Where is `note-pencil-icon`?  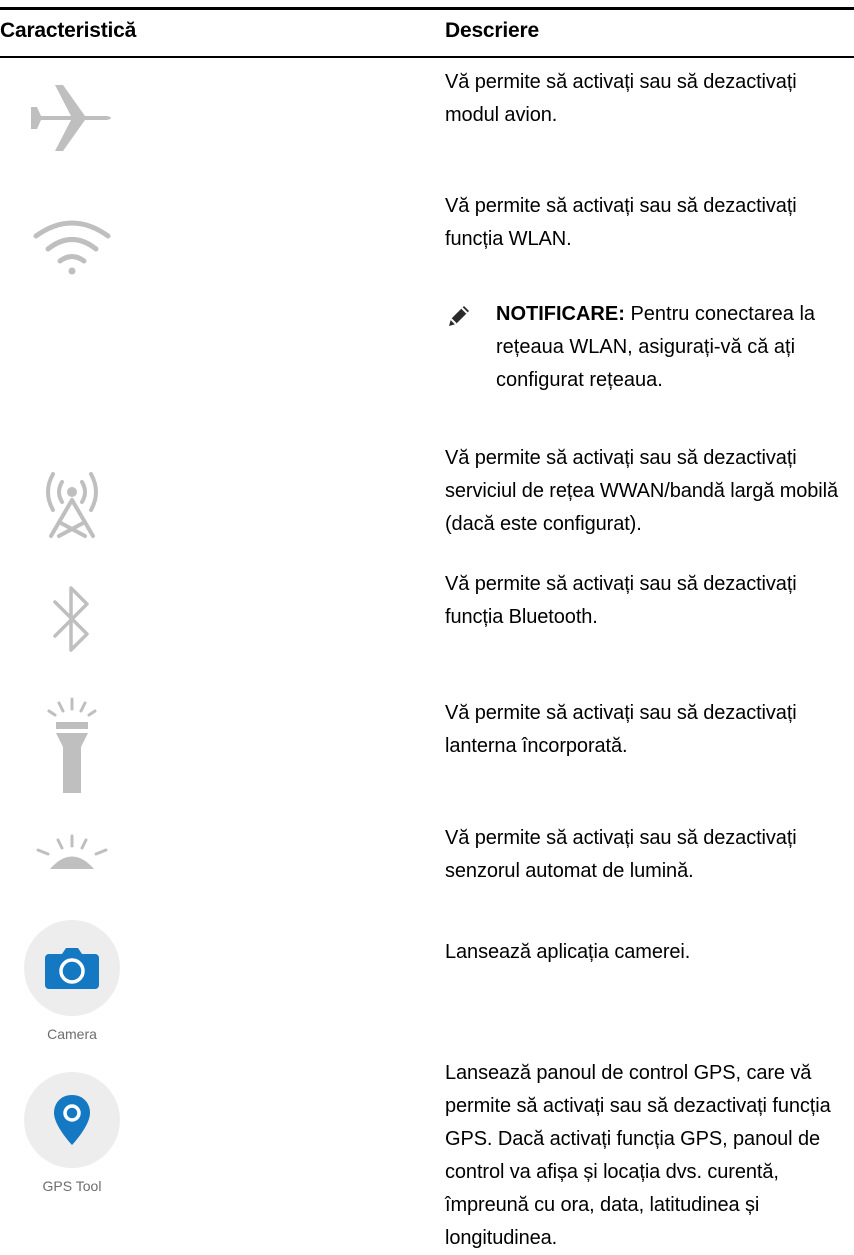 note-pencil-icon is located at coordinates (459, 316).